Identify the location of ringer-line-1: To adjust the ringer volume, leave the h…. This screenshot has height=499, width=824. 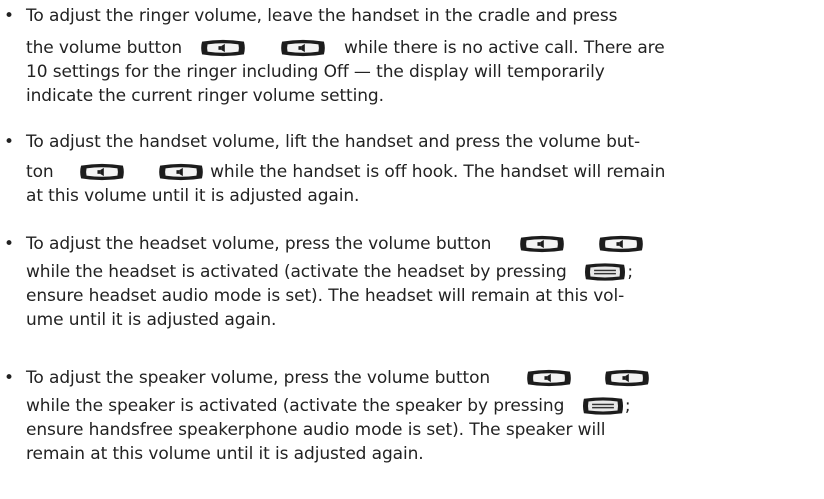
(322, 16).